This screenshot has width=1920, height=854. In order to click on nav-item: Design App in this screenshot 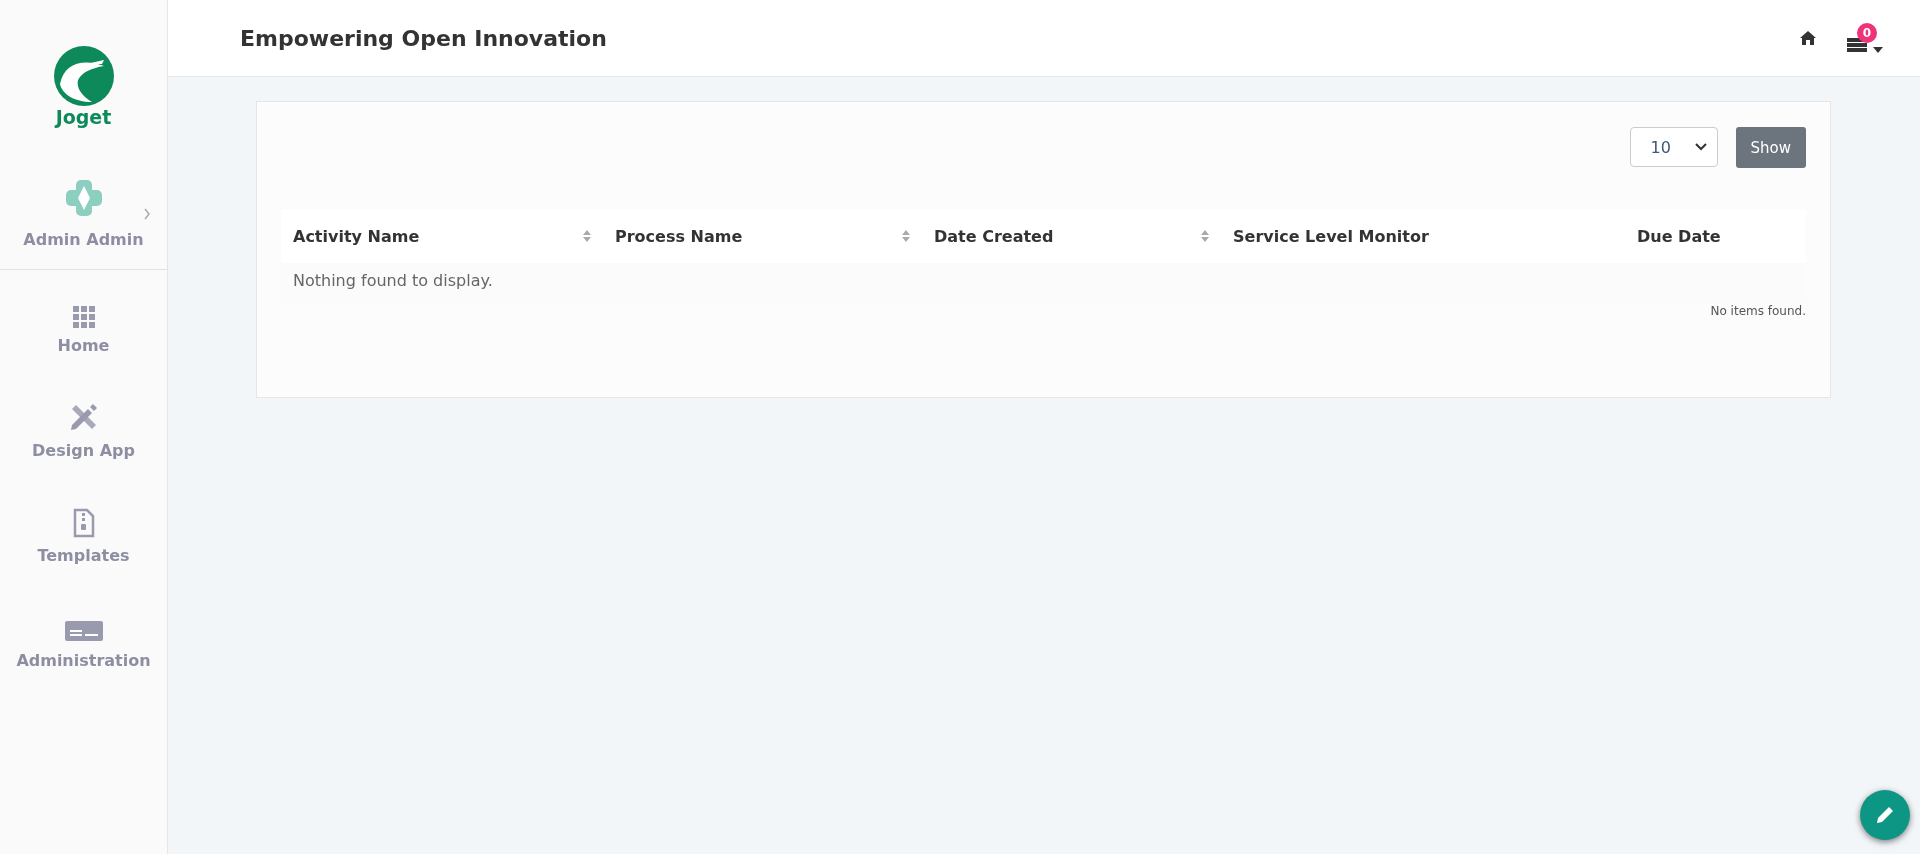, I will do `click(83, 429)`.